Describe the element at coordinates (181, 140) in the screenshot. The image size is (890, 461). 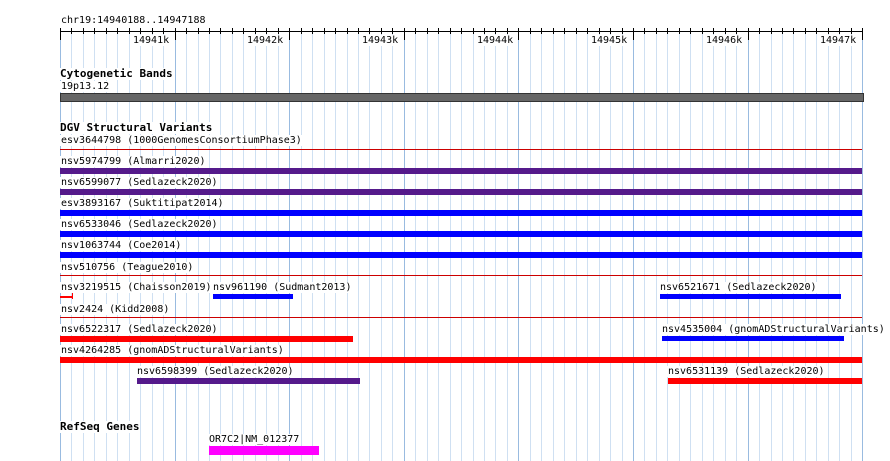
I see `variant-label: esv3644798 (1000GenomesConsortiumPhase3)` at that location.